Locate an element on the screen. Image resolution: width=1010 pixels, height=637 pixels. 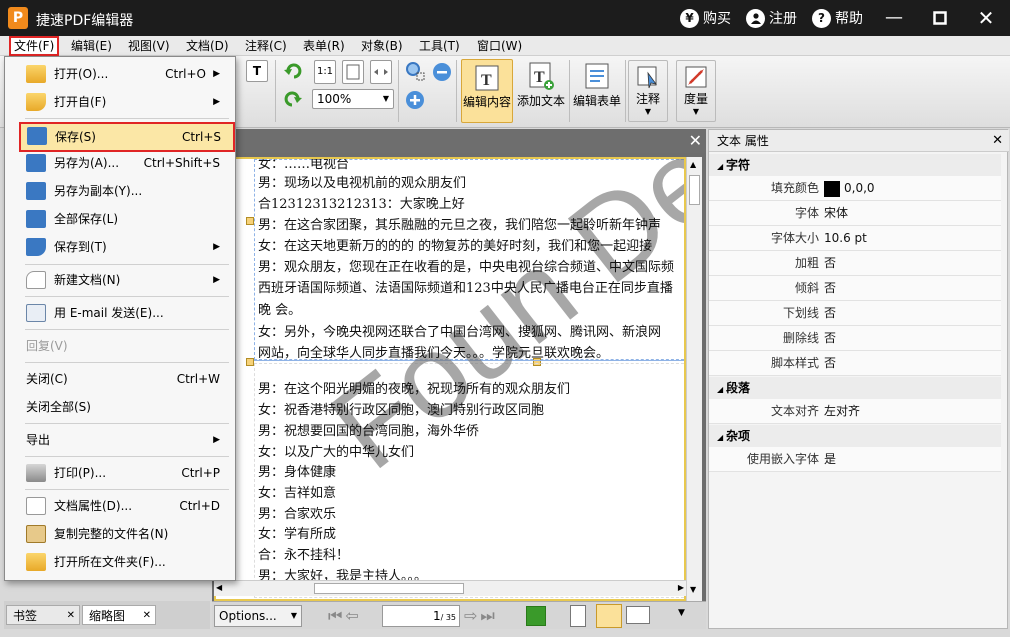
comment-button: 注释 ▼ is located at coordinates (648, 91).